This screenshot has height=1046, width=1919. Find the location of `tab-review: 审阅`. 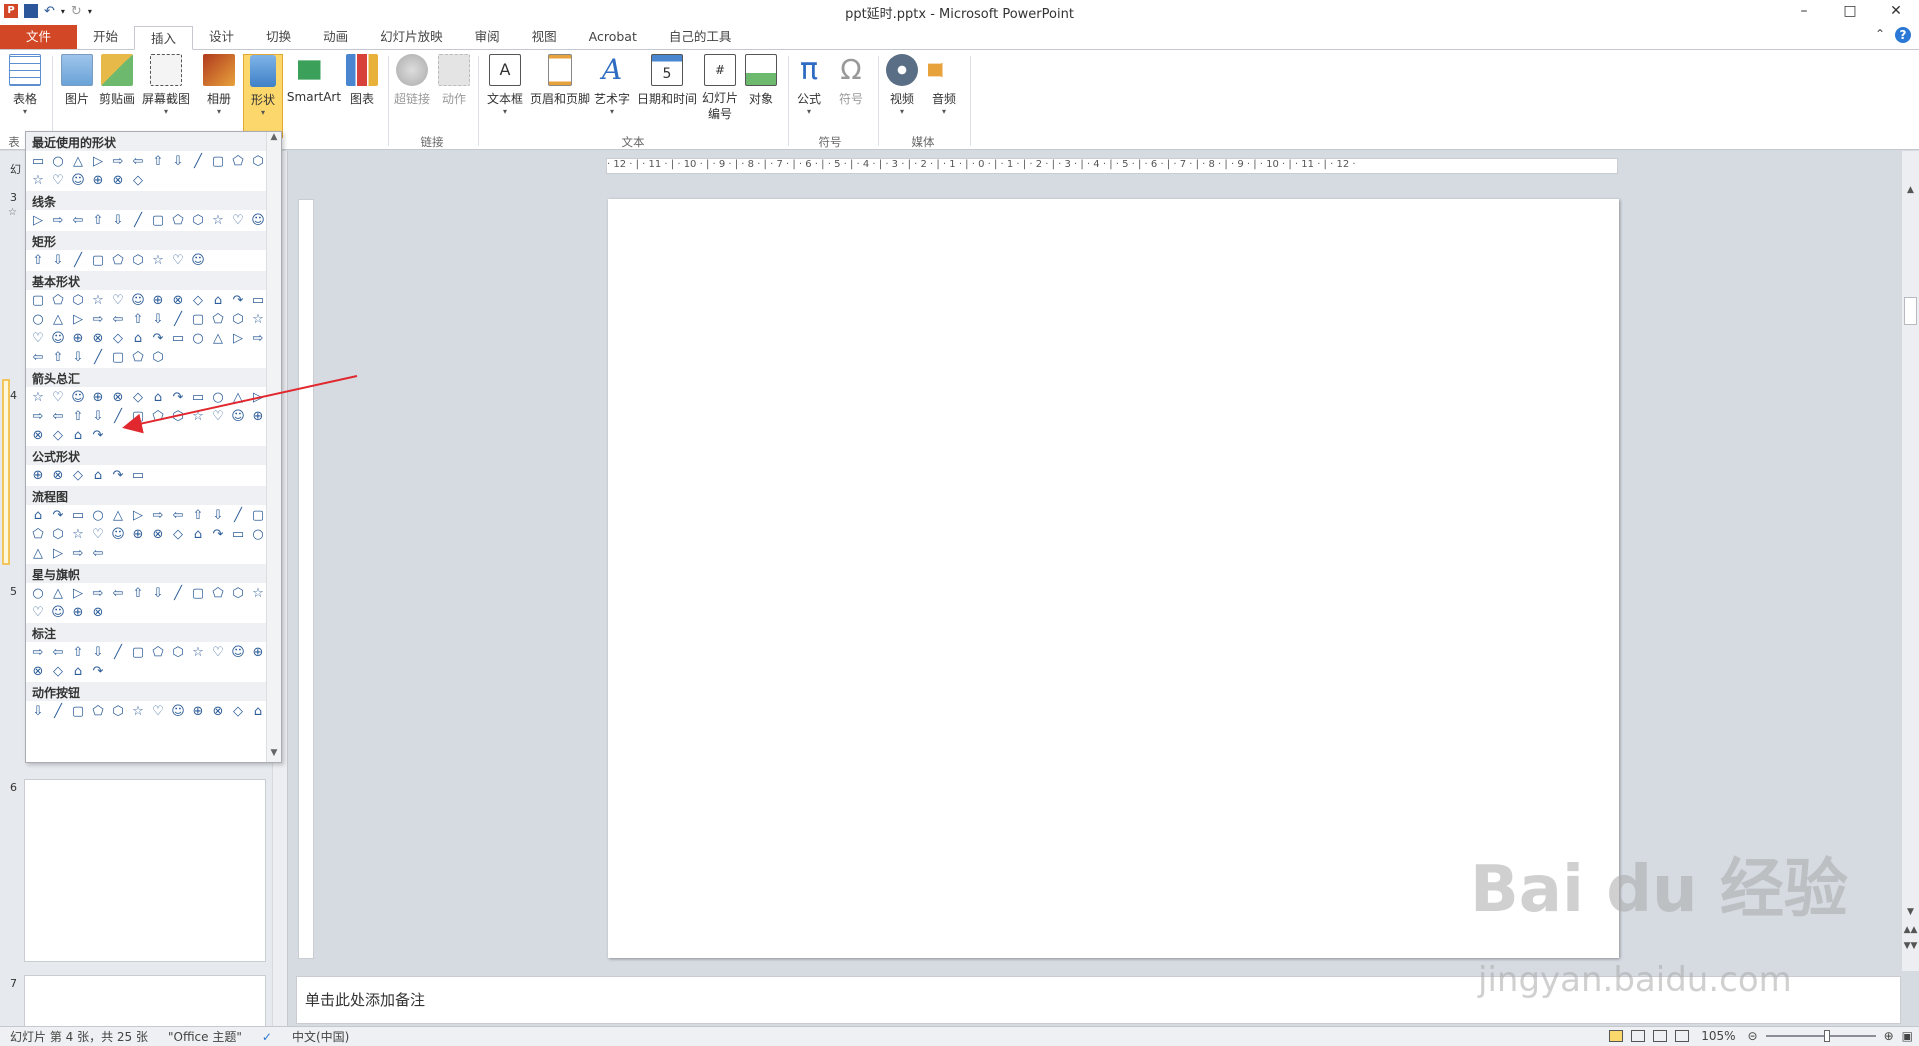

tab-review: 审阅 is located at coordinates (487, 37).